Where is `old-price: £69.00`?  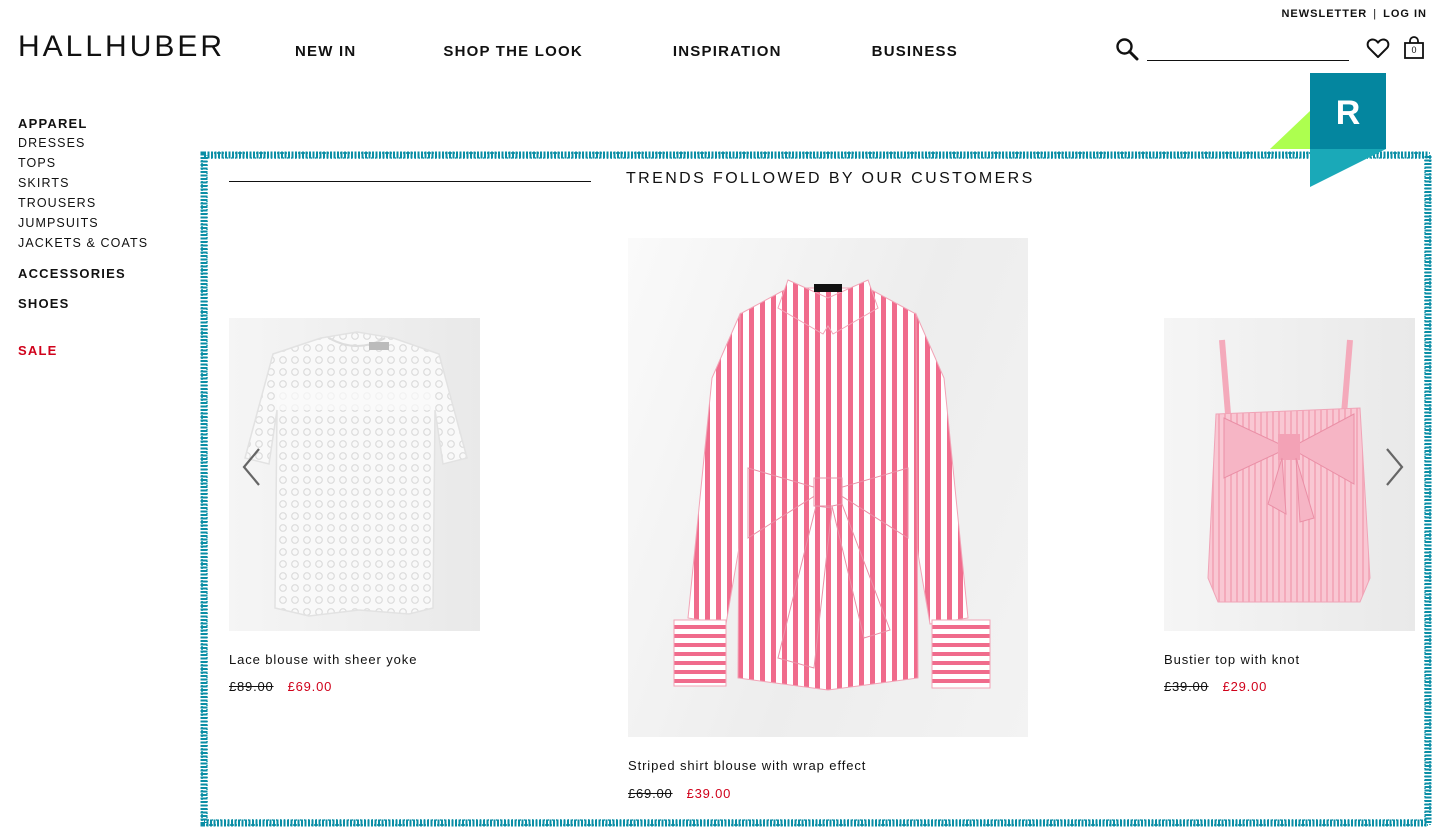 old-price: £69.00 is located at coordinates (650, 793).